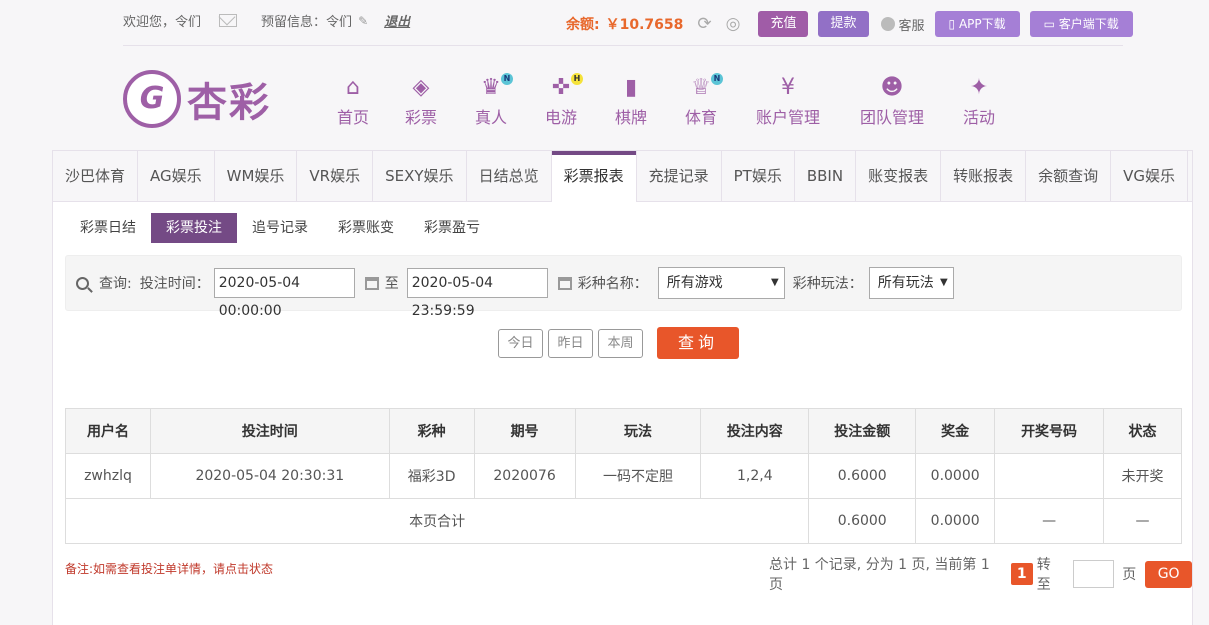  What do you see at coordinates (631, 102) in the screenshot?
I see `nav-item-4: ▮ 棋牌` at bounding box center [631, 102].